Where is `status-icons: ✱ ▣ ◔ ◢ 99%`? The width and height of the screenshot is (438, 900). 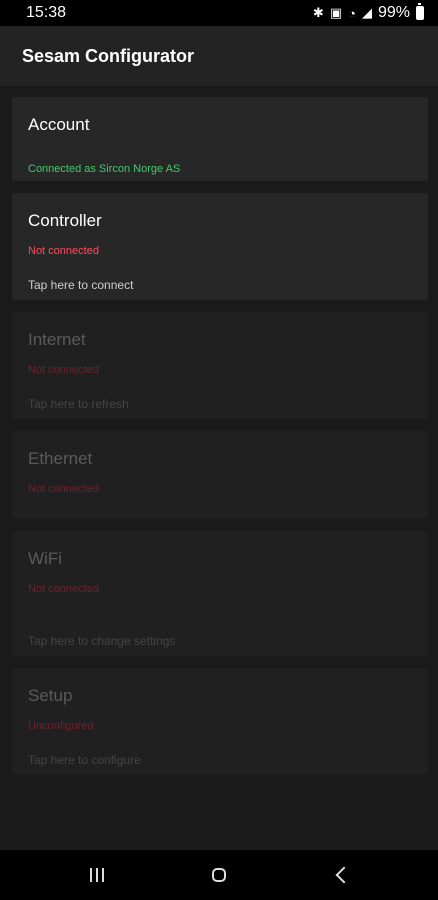 status-icons: ✱ ▣ ◔ ◢ 99% is located at coordinates (368, 12).